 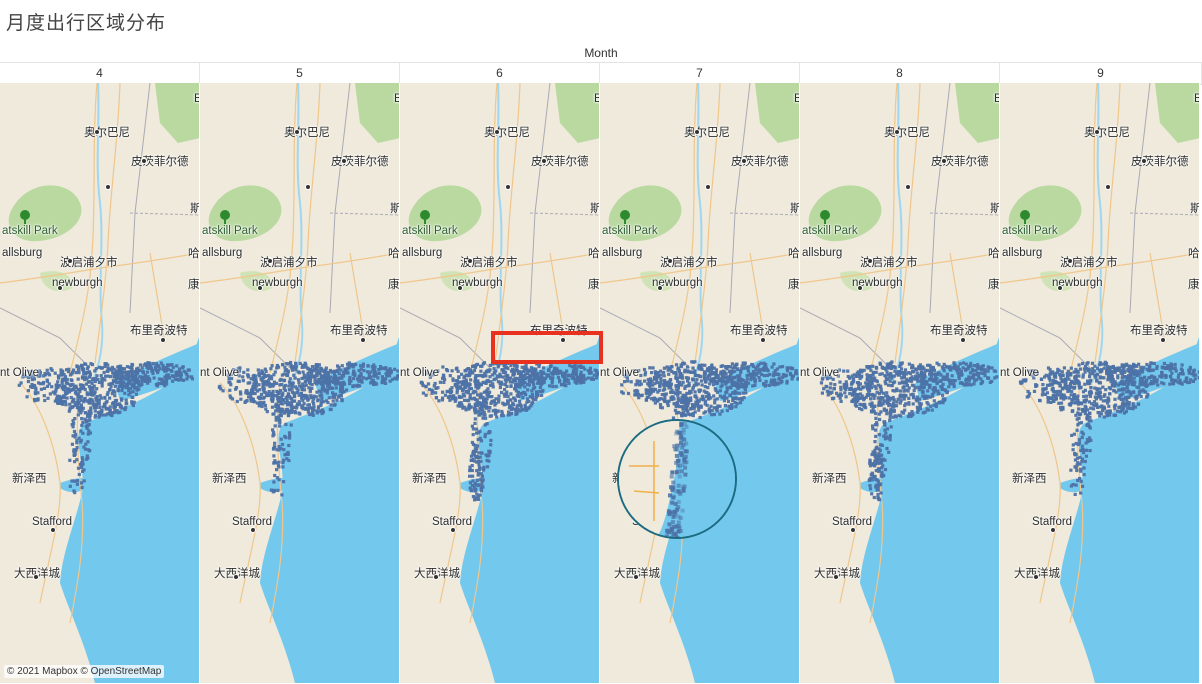 I want to click on month-headers: 456789, so click(x=601, y=73).